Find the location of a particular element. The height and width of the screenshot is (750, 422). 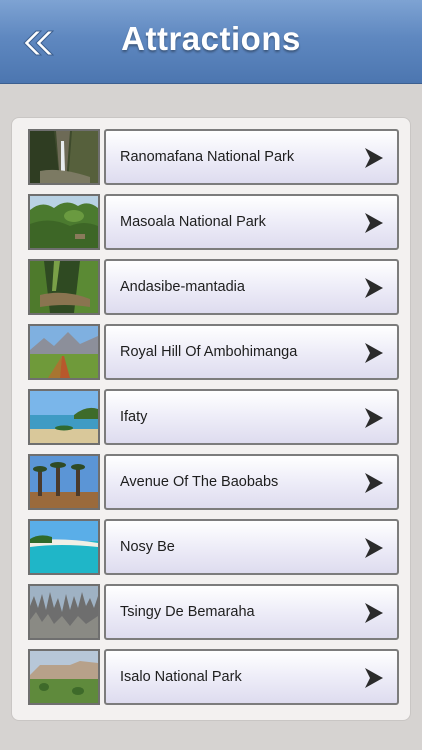

attraction-label: Royal Hill Of Ambohimanga is located at coordinates (209, 352).